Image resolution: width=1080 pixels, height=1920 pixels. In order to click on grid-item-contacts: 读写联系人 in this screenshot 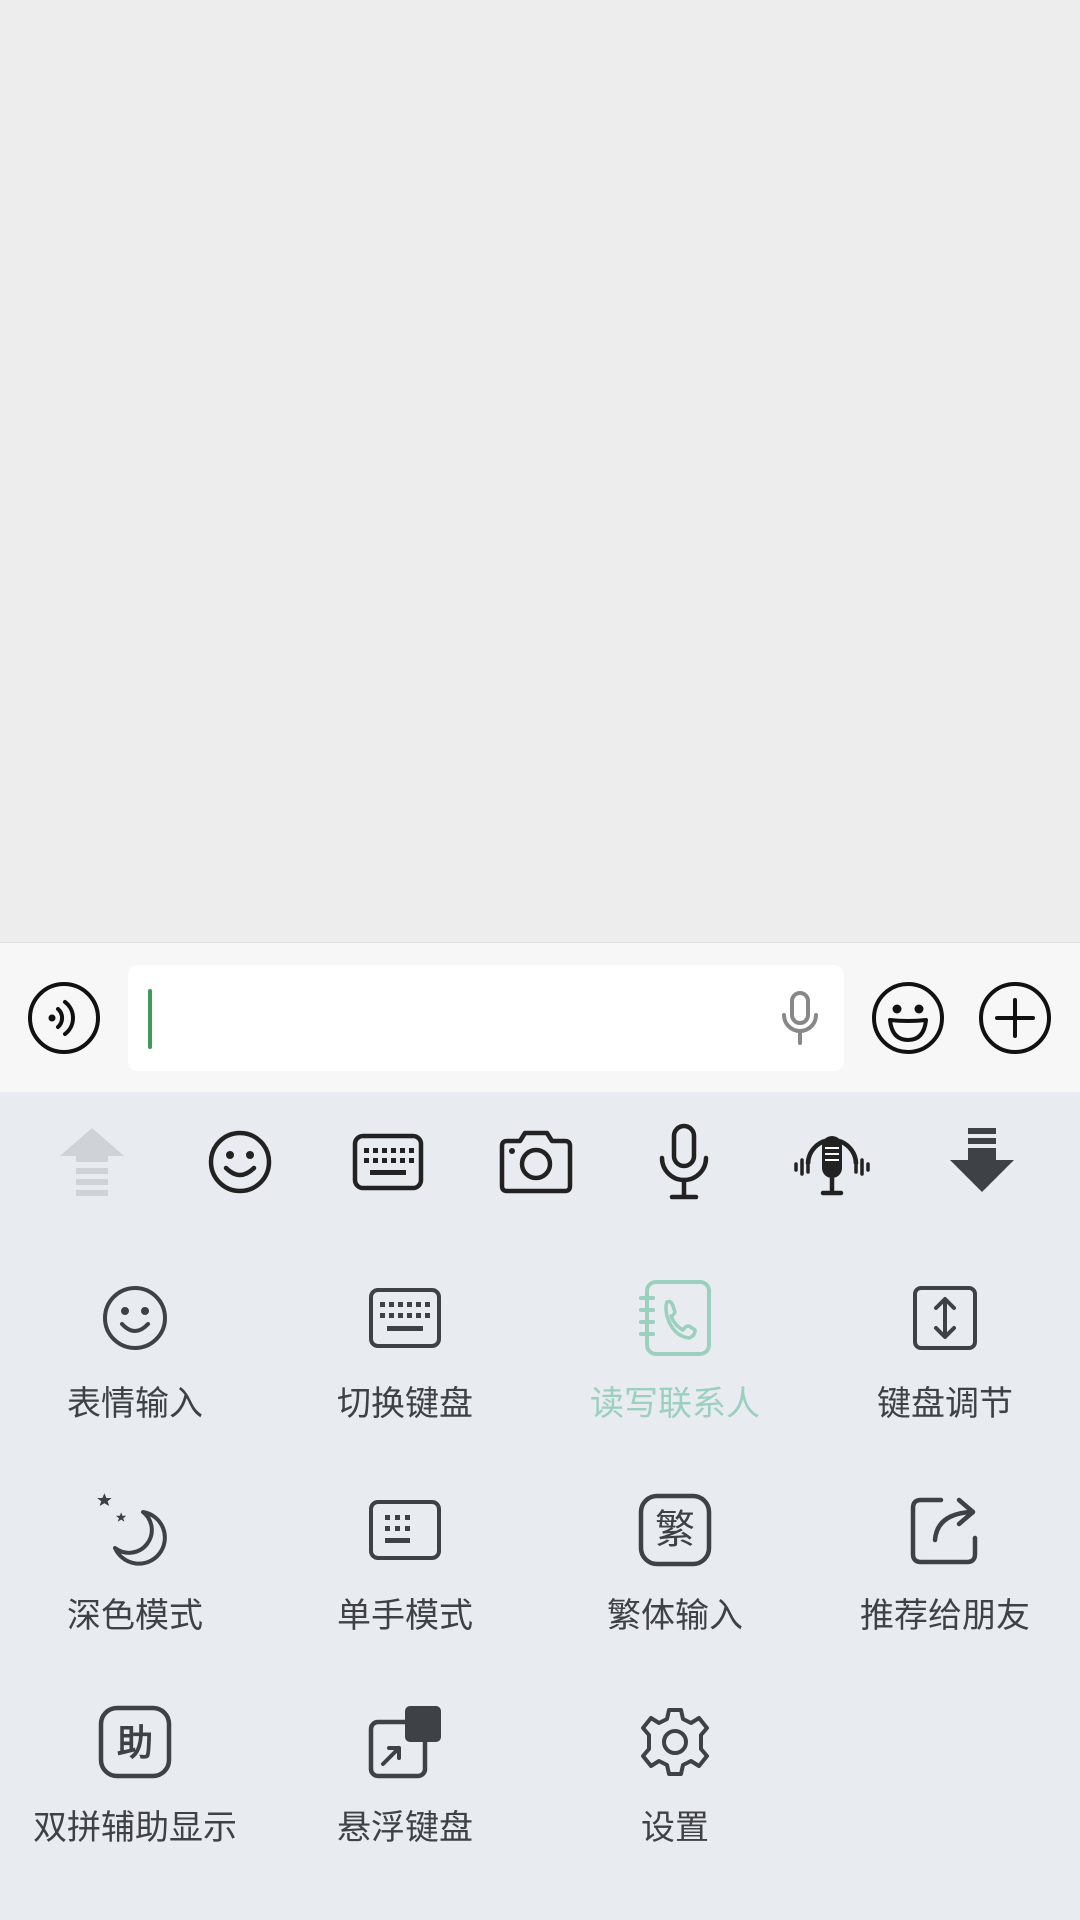, I will do `click(675, 1378)`.